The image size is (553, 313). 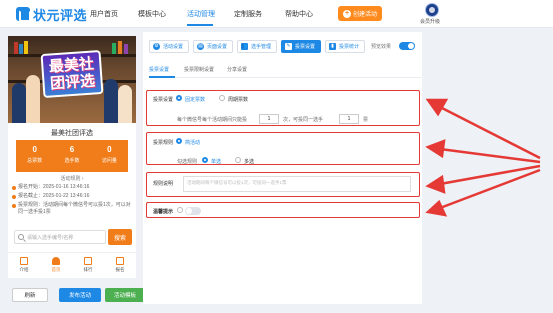 I want to click on nav-link-custom: 定制服务, so click(x=248, y=14).